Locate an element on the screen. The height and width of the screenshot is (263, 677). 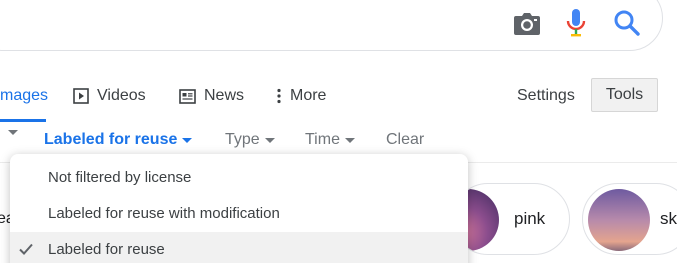
filter-time-dropdown: Time is located at coordinates (330, 140).